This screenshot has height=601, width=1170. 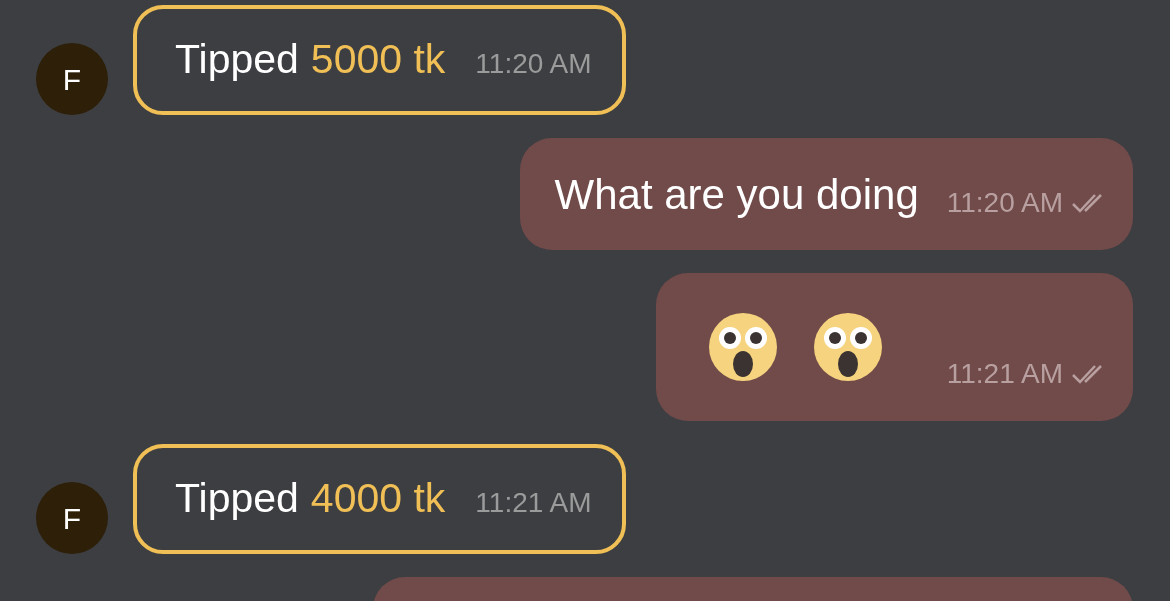 What do you see at coordinates (378, 499) in the screenshot?
I see `tip-amount: 4000 tk` at bounding box center [378, 499].